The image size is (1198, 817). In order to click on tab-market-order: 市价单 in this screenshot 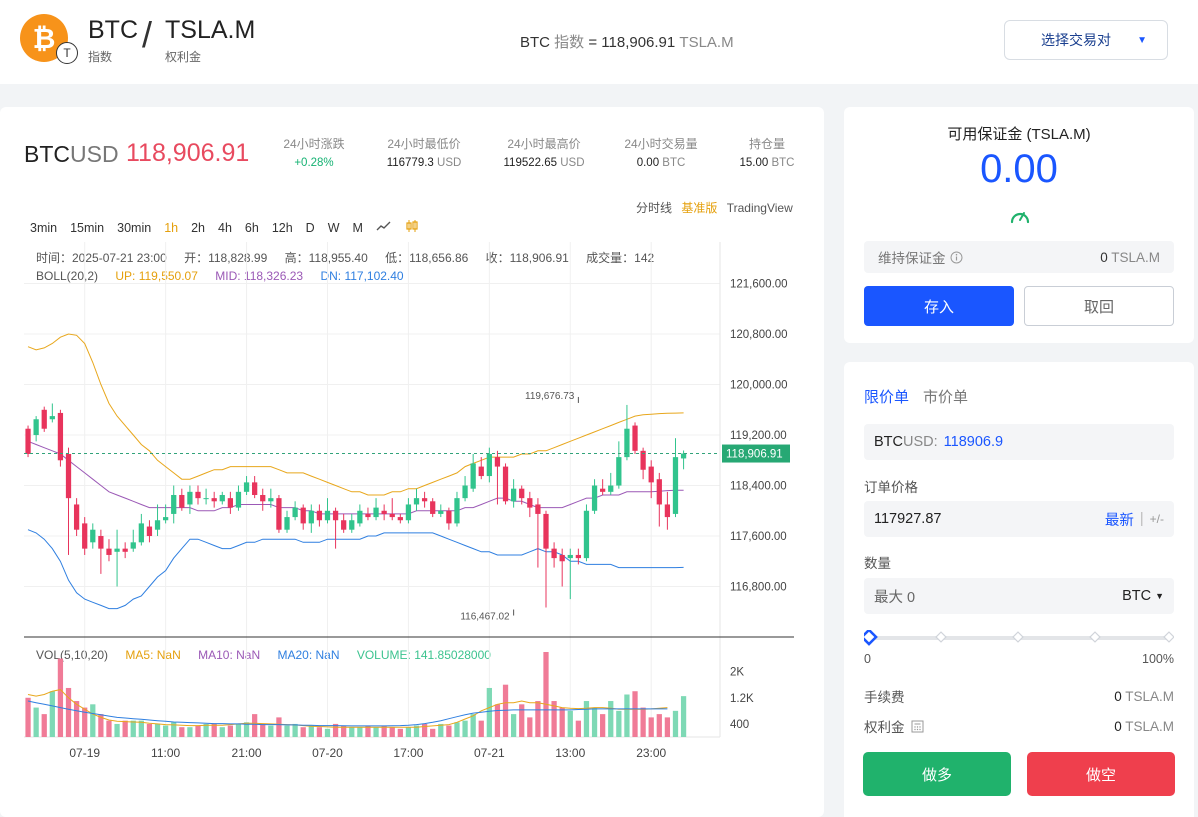, I will do `click(945, 396)`.